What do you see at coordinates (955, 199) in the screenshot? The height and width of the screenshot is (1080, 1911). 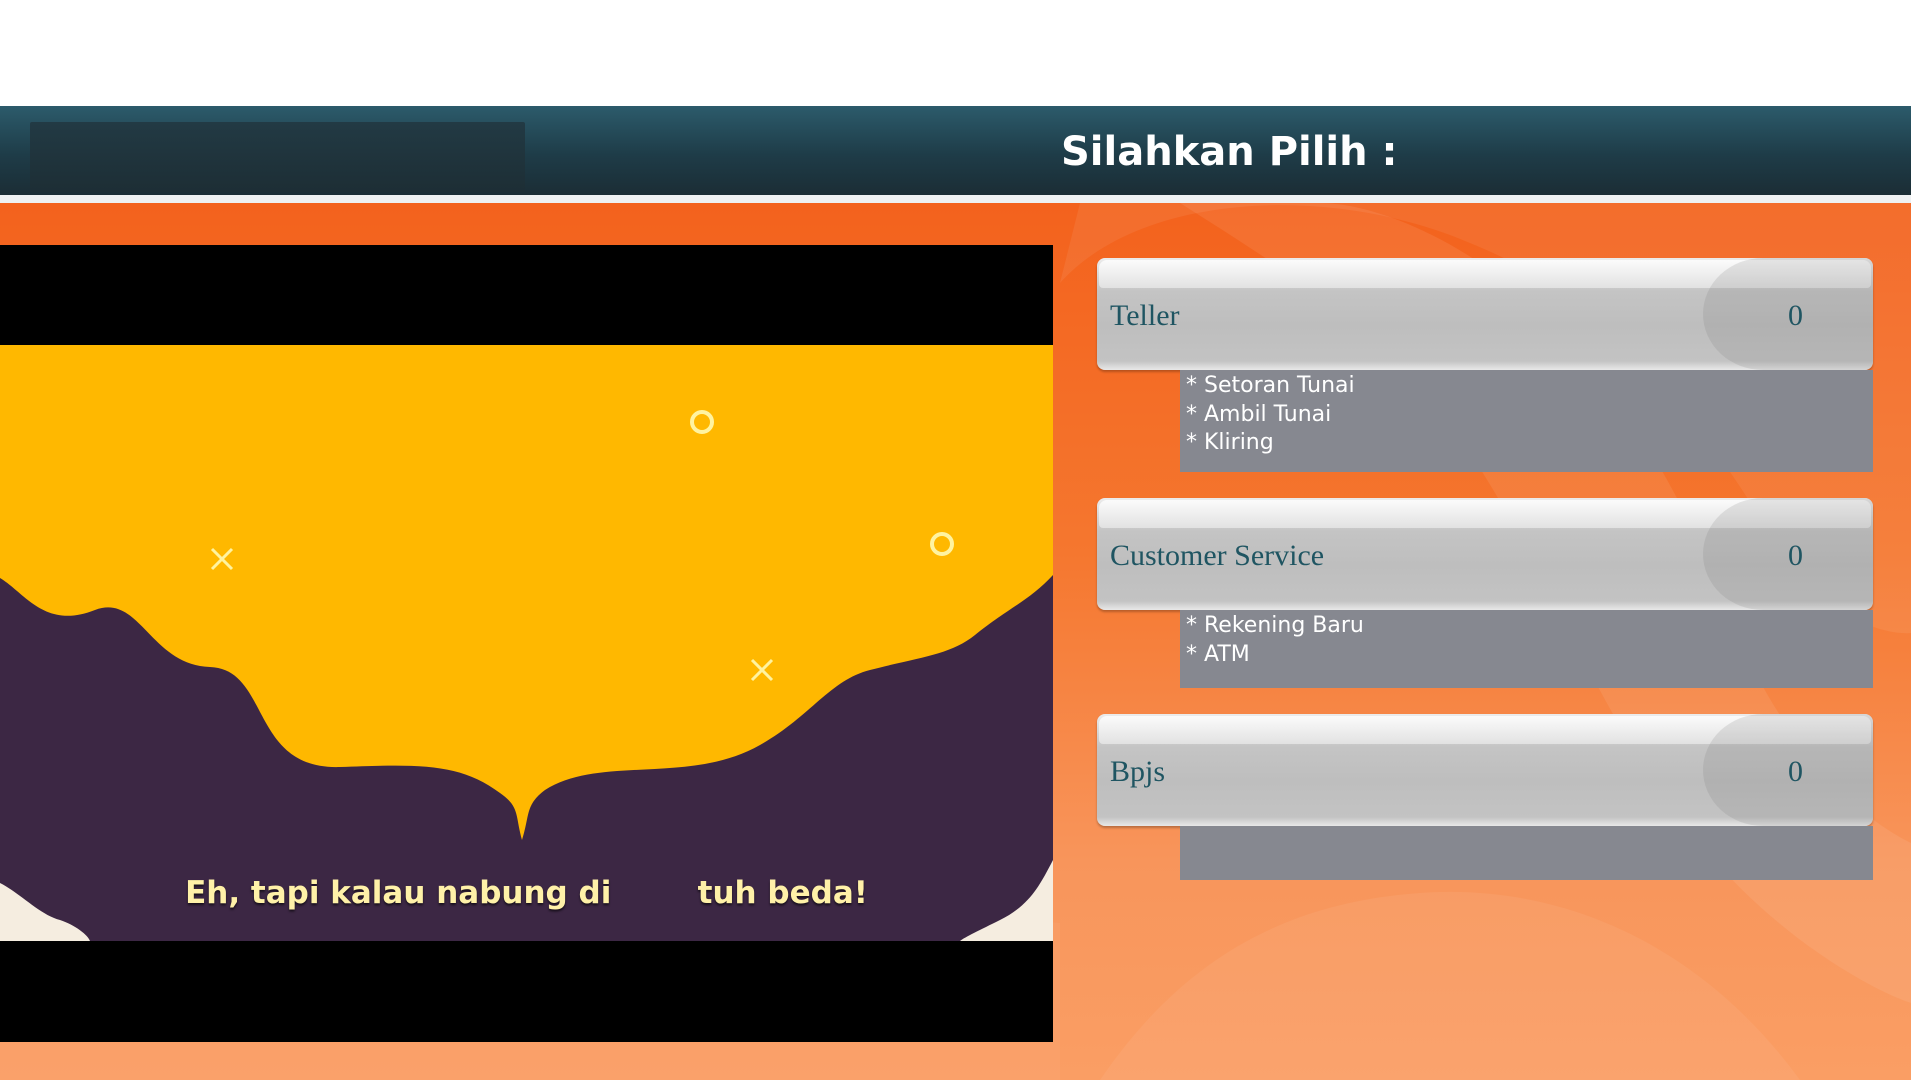 I see `header-divider` at bounding box center [955, 199].